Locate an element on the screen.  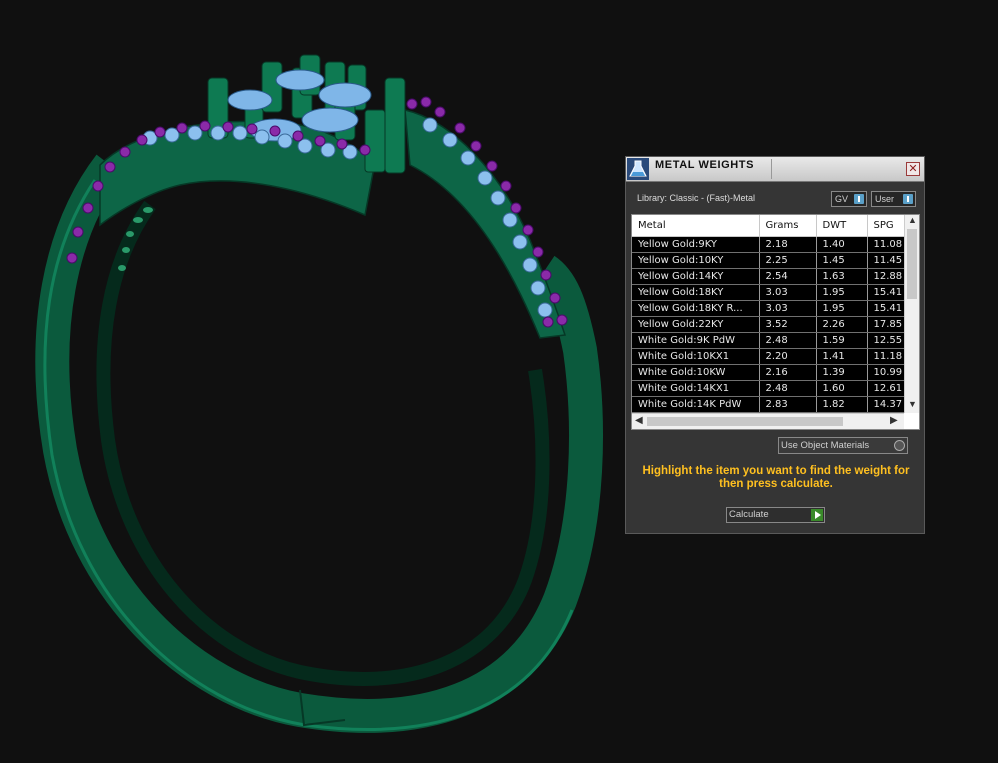
table-row: White Gold:10KW 2.16 1.39 10.99 is located at coordinates (768, 372).